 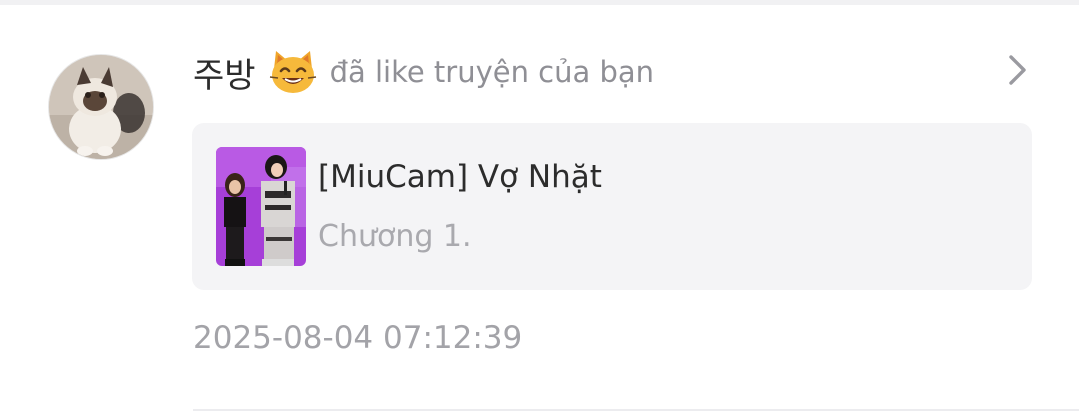 I want to click on notification-action-text: đã like truyện của bạn, so click(x=492, y=72).